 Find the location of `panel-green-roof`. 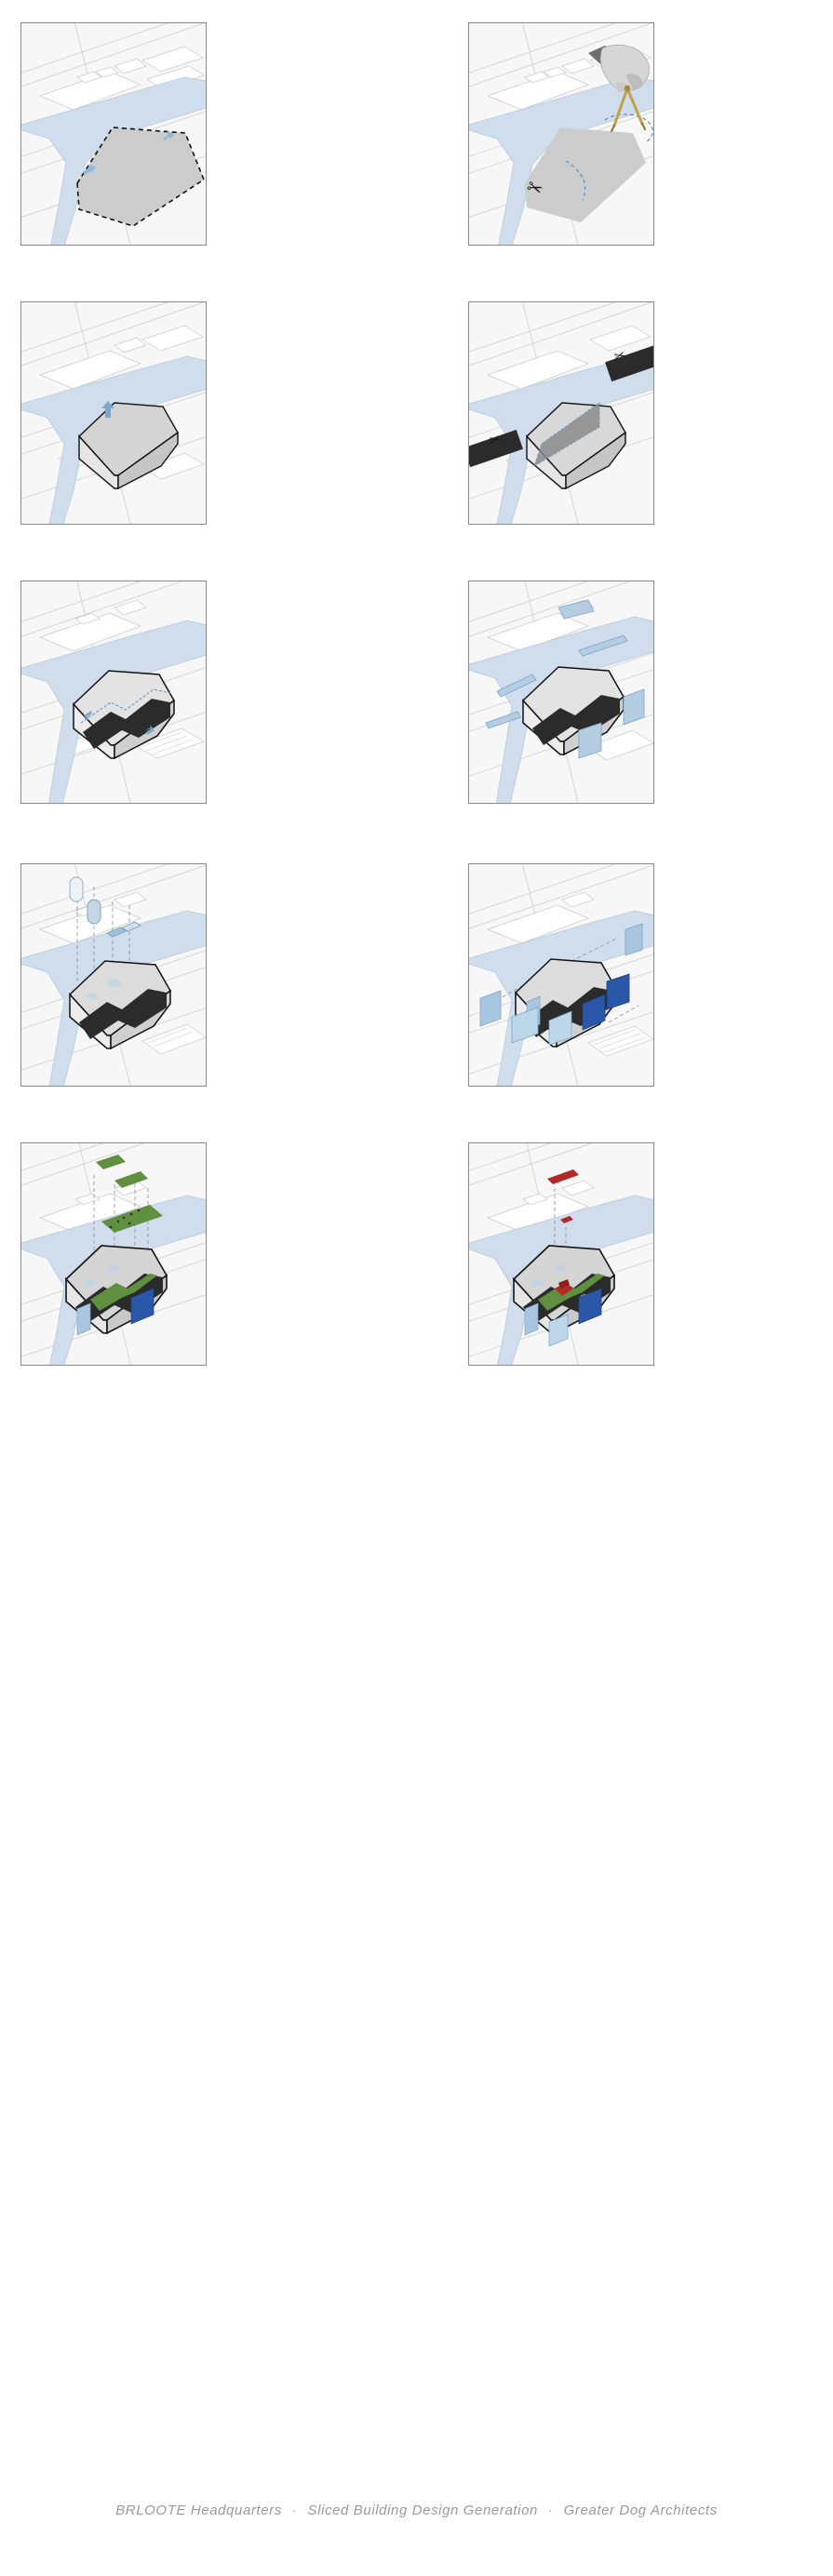

panel-green-roof is located at coordinates (113, 1254).